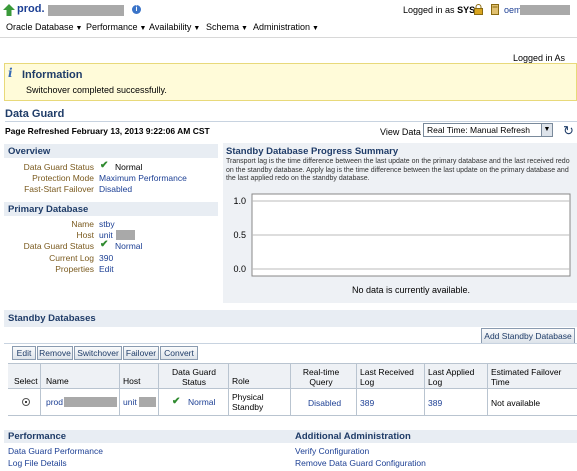  I want to click on section-band, so click(290, 436).